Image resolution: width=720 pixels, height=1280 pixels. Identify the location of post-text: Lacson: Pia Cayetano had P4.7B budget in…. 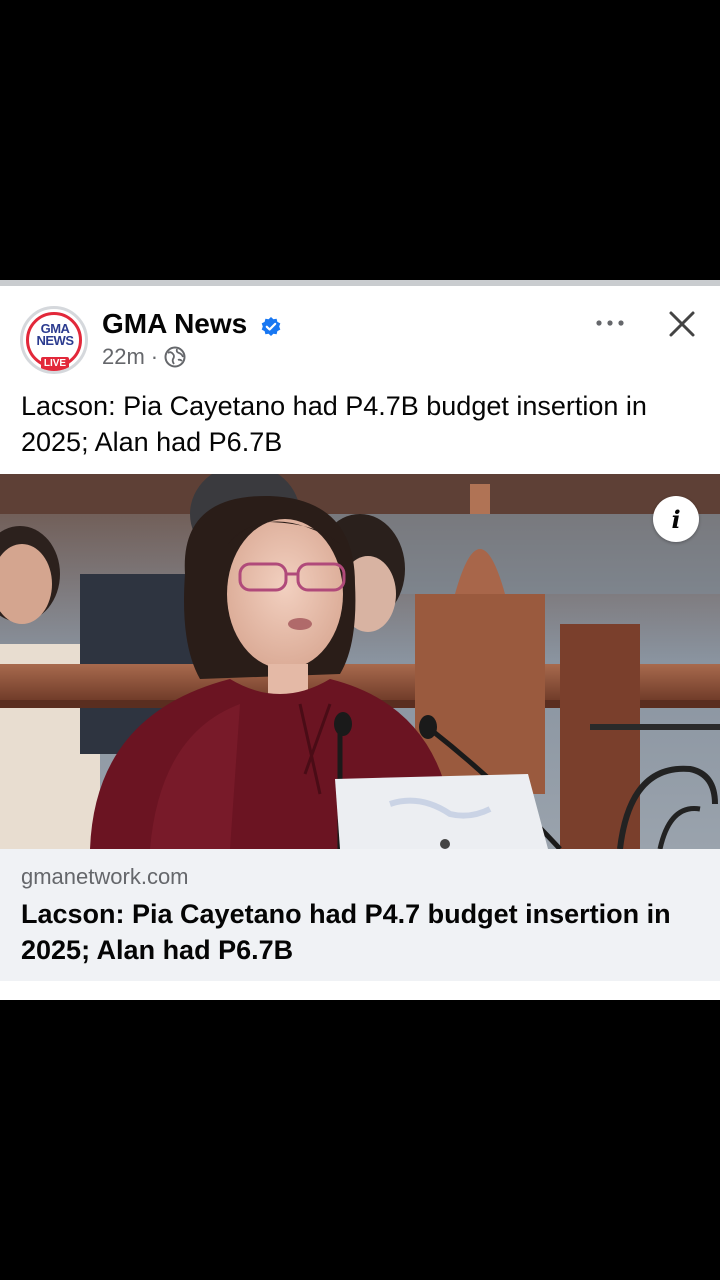
(334, 424).